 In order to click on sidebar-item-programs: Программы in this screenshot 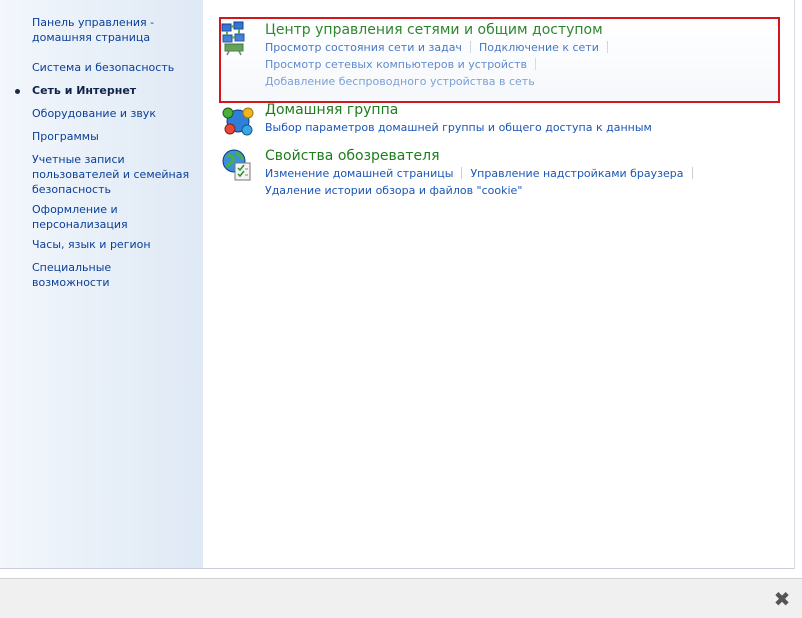, I will do `click(112, 136)`.